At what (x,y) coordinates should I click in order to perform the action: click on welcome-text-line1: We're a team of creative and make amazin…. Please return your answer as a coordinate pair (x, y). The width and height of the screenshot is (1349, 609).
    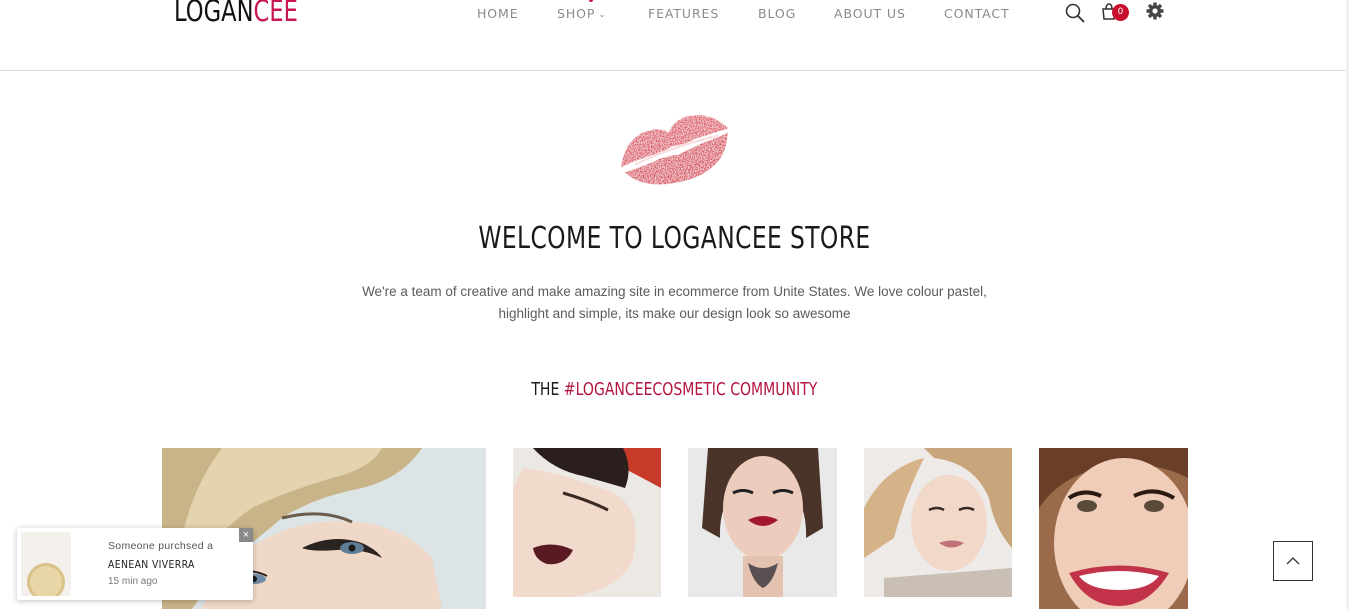
    Looking at the image, I should click on (674, 291).